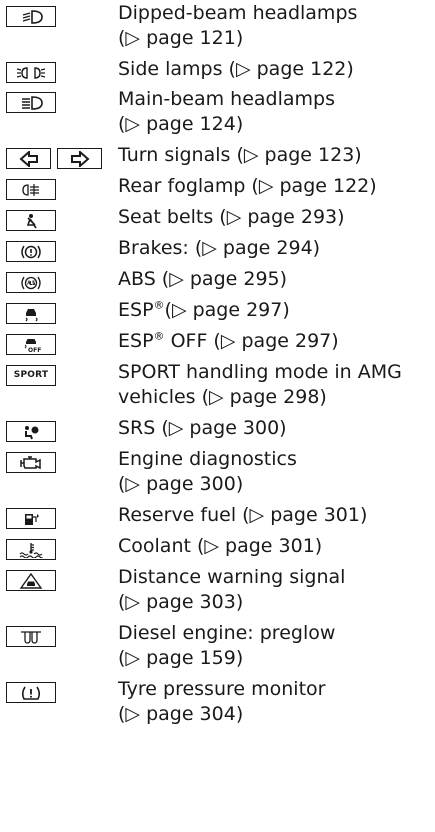  What do you see at coordinates (181, 124) in the screenshot?
I see `item-line: (▷ page 124)` at bounding box center [181, 124].